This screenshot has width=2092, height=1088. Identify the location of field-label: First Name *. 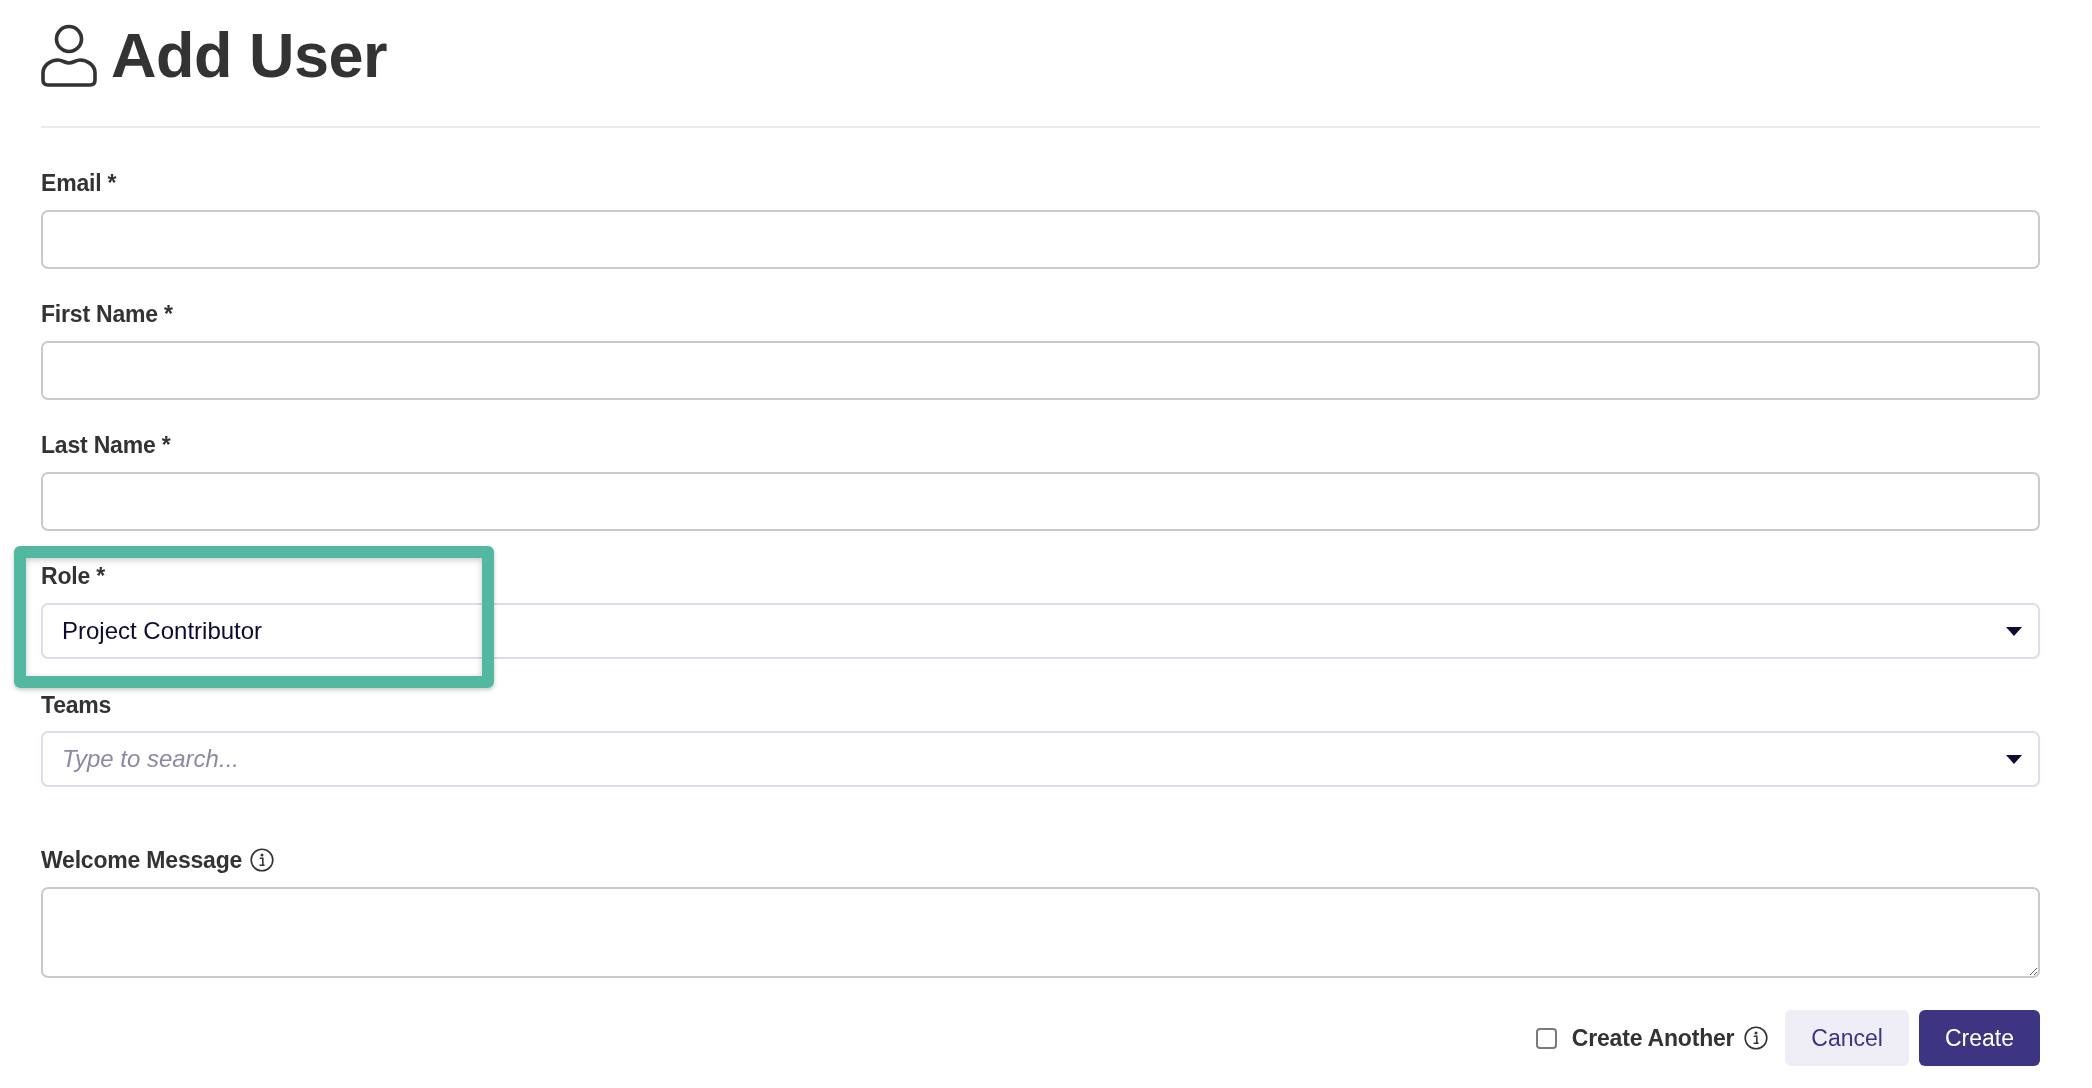
(107, 314).